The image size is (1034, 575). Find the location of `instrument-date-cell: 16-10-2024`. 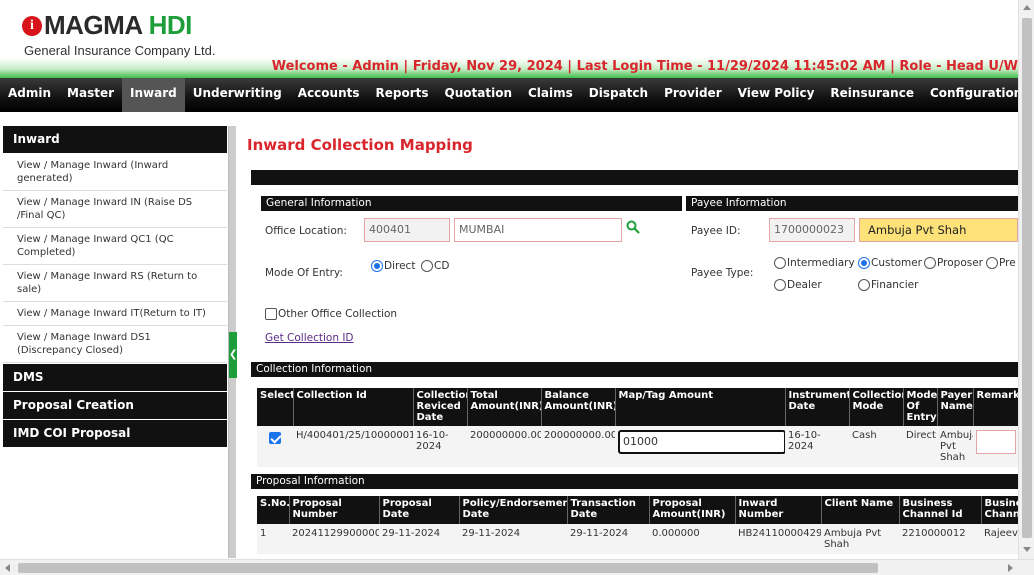

instrument-date-cell: 16-10-2024 is located at coordinates (817, 446).